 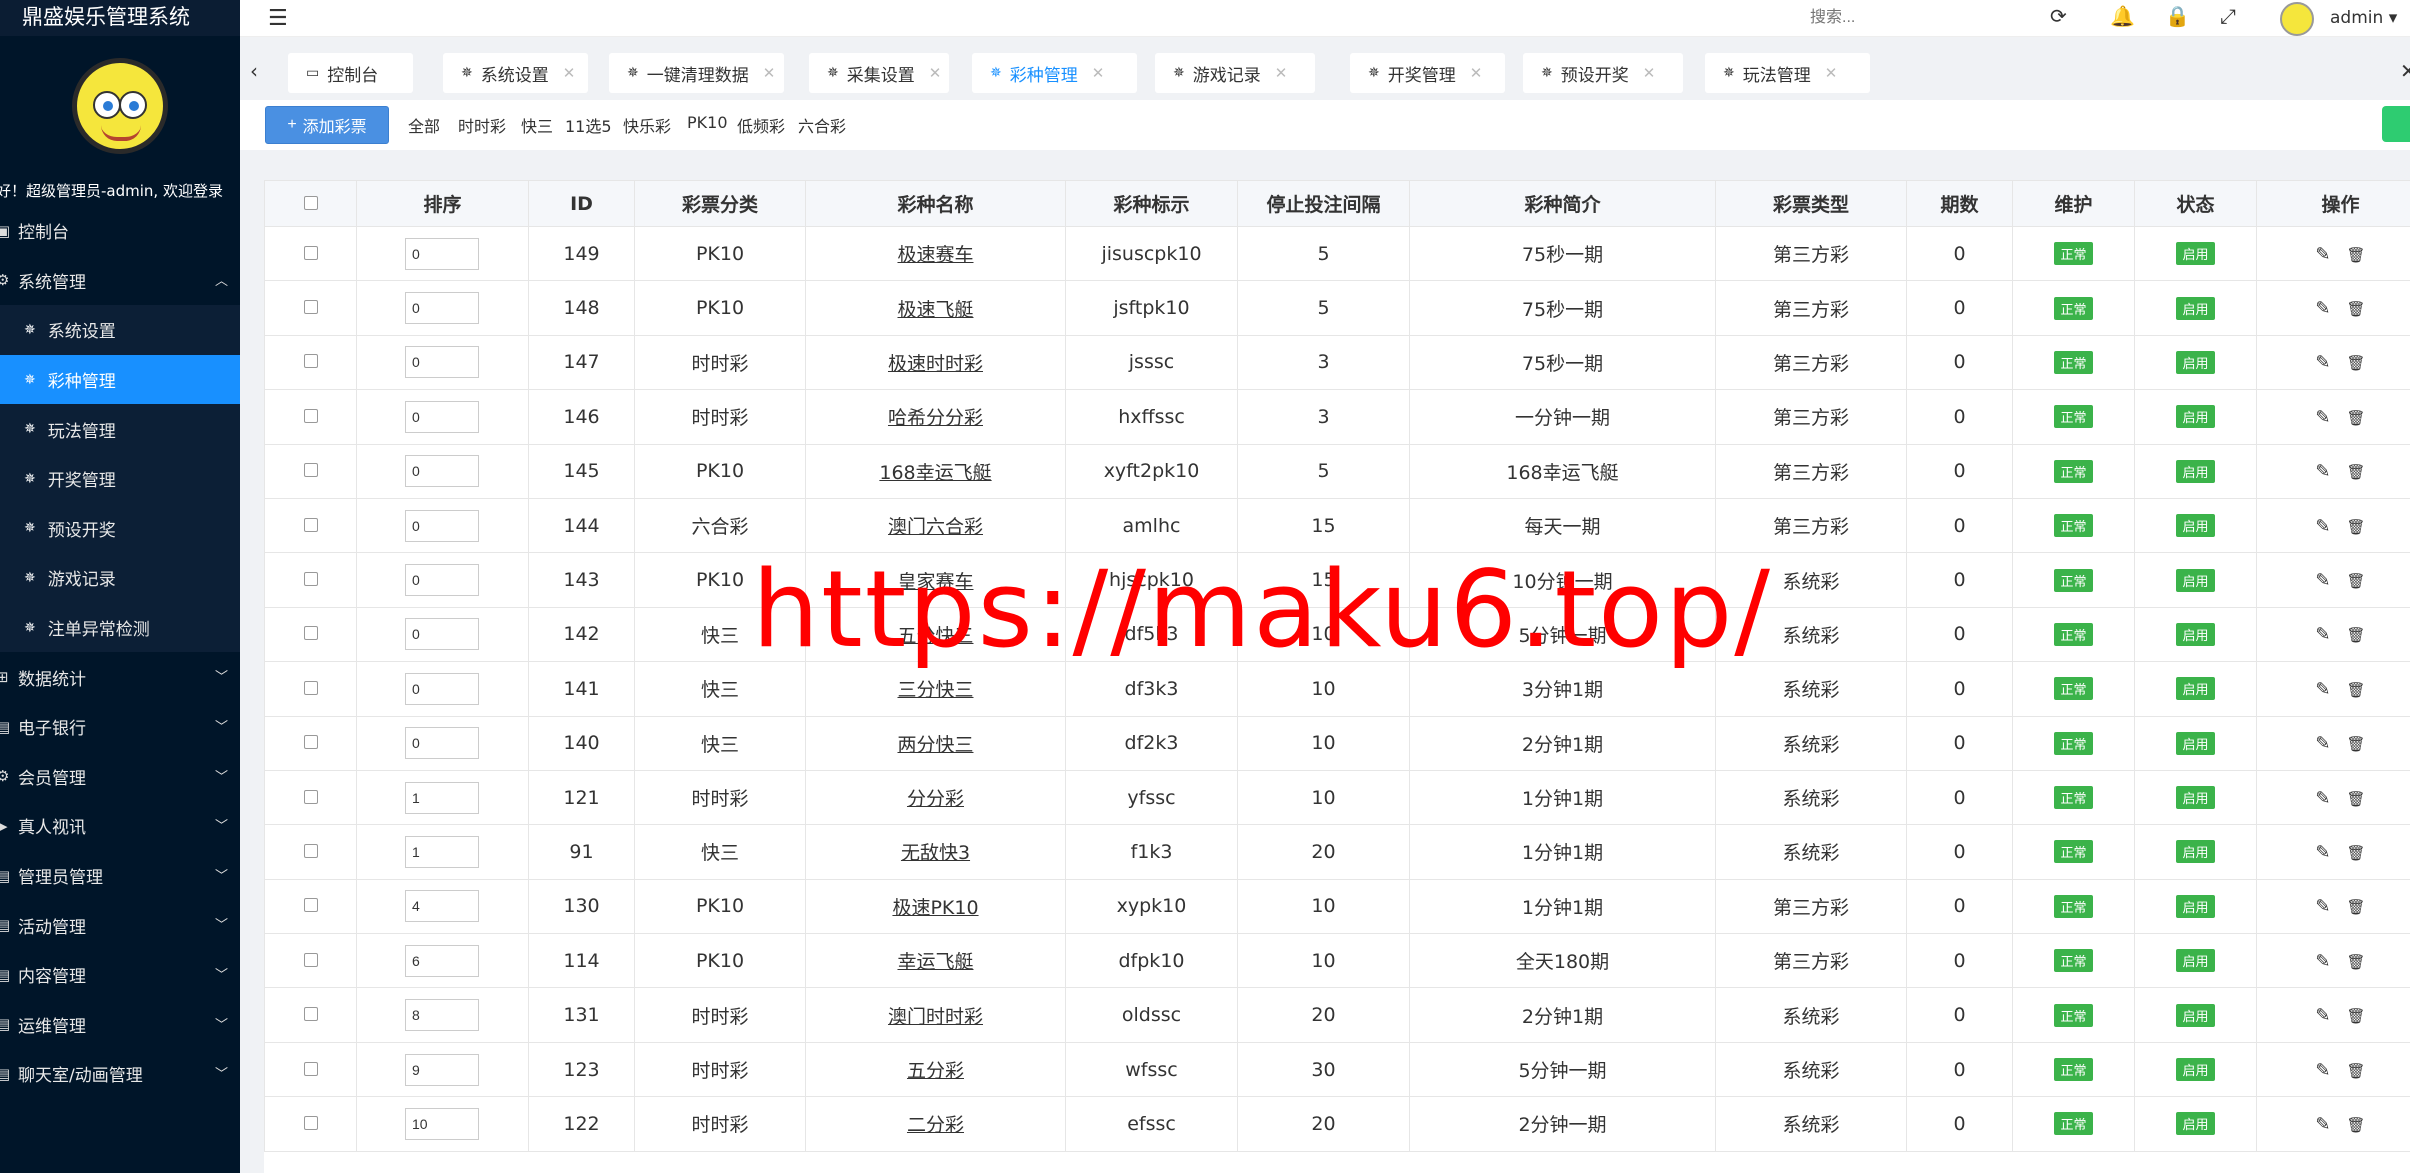 I want to click on lottery-name-link: 极速赛车, so click(x=935, y=255).